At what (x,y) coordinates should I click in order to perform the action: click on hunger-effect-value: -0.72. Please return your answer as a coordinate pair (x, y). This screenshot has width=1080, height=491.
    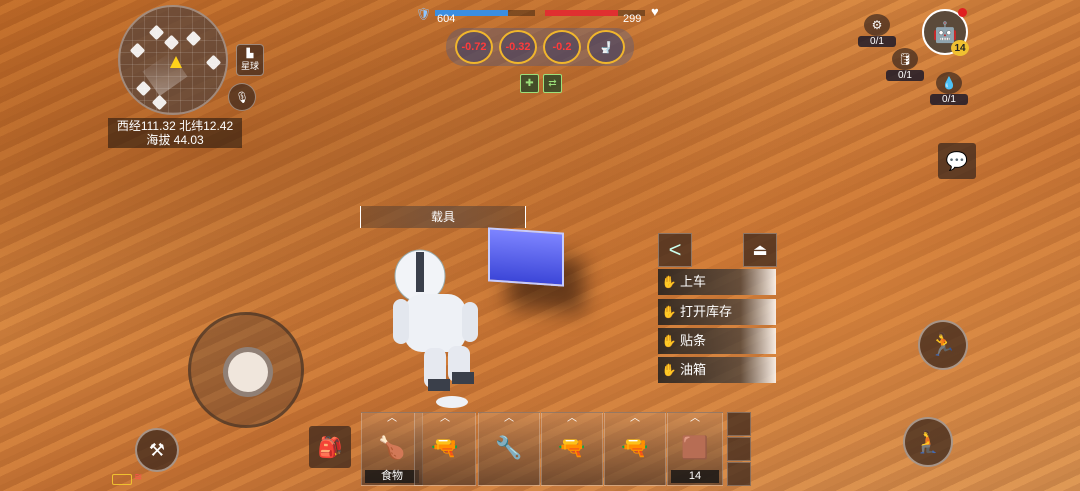
    Looking at the image, I should click on (474, 47).